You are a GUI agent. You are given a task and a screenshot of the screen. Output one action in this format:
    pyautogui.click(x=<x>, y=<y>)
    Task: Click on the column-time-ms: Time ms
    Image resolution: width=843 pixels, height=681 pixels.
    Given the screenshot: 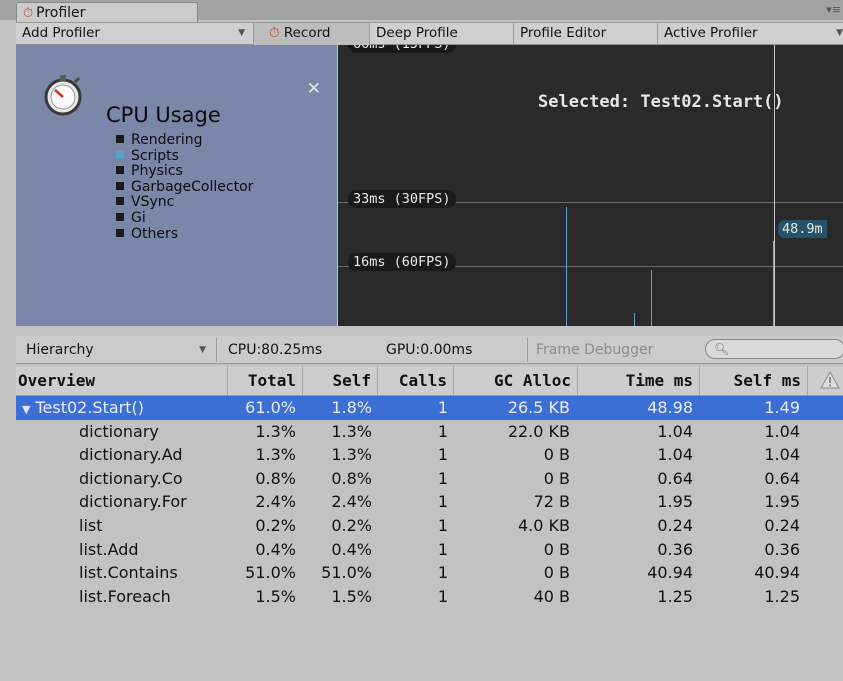 What is the action you would take?
    pyautogui.click(x=639, y=380)
    